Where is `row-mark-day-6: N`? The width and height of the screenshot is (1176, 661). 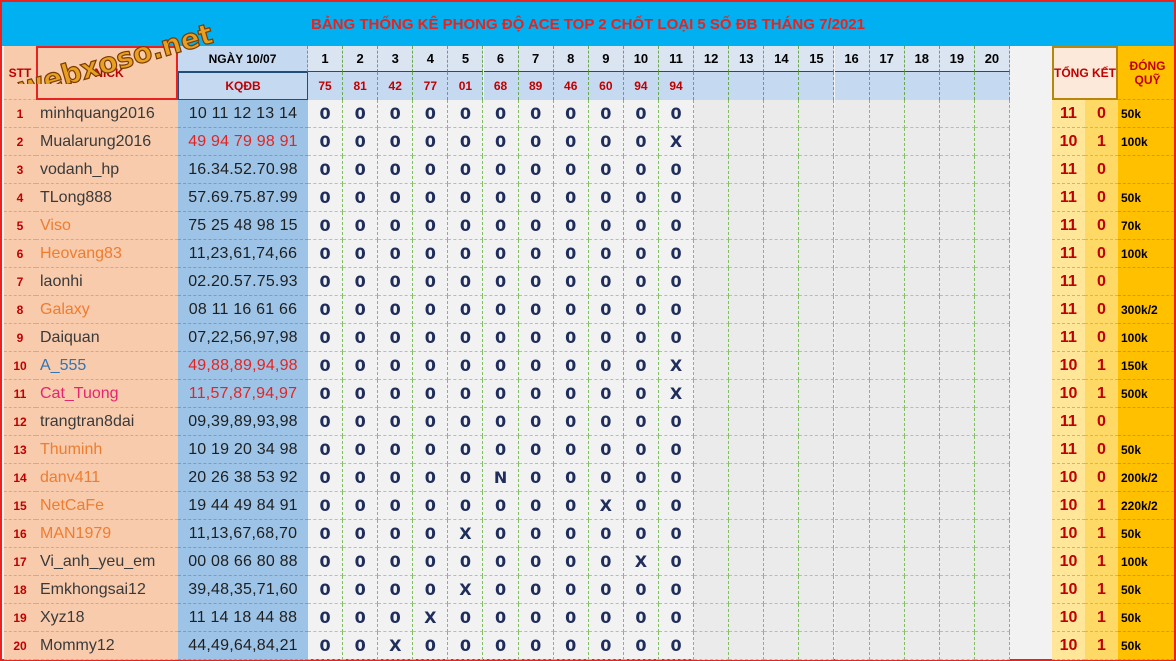
row-mark-day-6: N is located at coordinates (501, 478).